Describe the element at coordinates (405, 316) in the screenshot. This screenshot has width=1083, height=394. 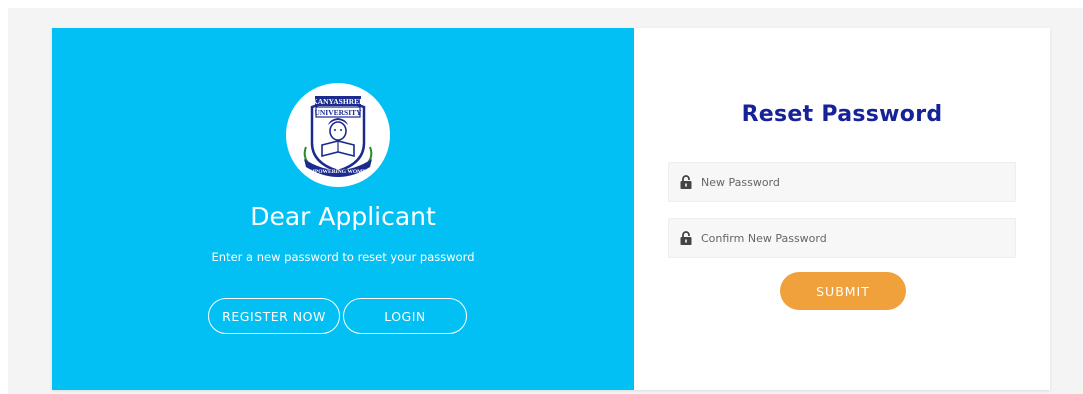
I see `login-button: LOGIN` at that location.